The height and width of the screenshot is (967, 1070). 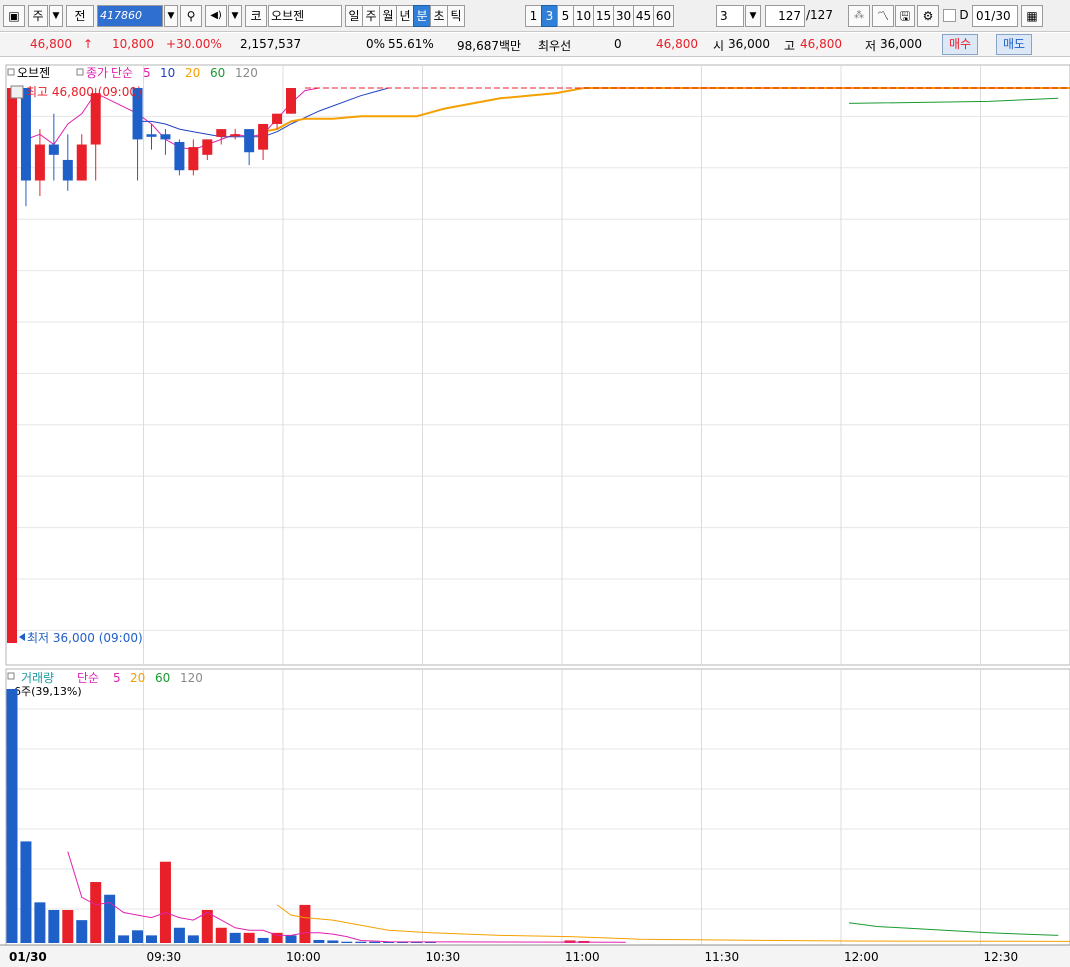 I want to click on stock-name-field: 오브젠, so click(x=305, y=16).